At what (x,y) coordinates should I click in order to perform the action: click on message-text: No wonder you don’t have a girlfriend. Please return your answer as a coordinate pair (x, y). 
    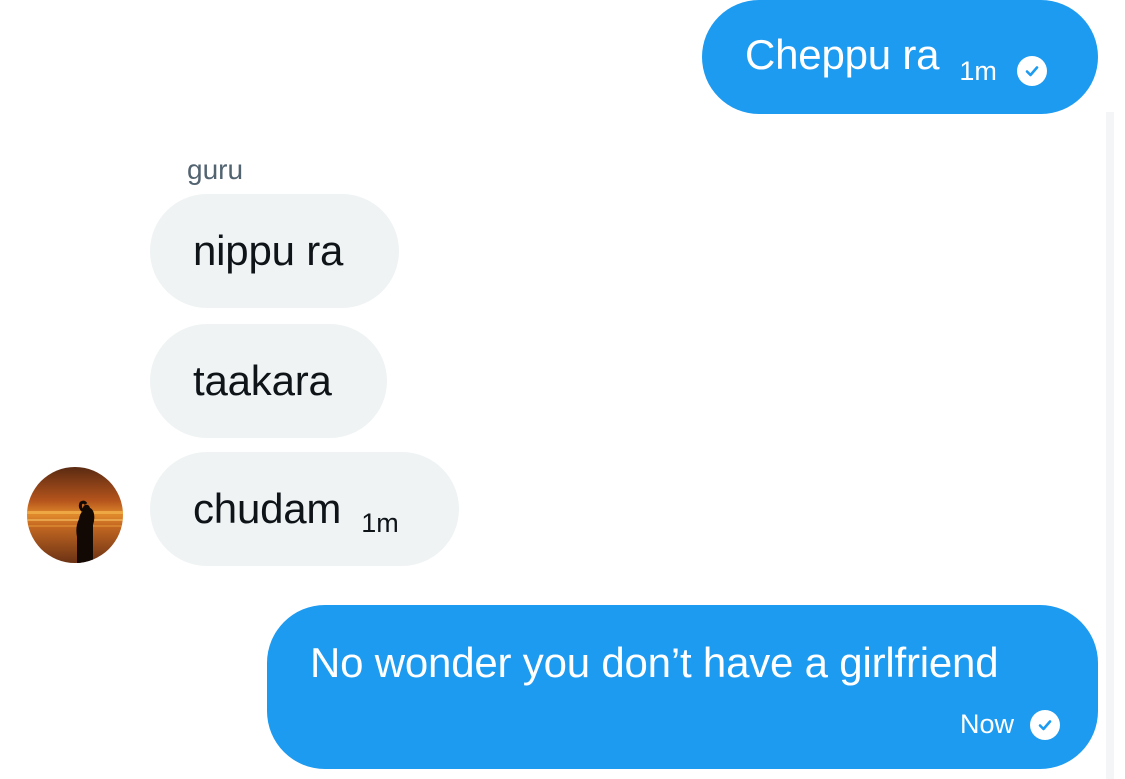
    Looking at the image, I should click on (654, 662).